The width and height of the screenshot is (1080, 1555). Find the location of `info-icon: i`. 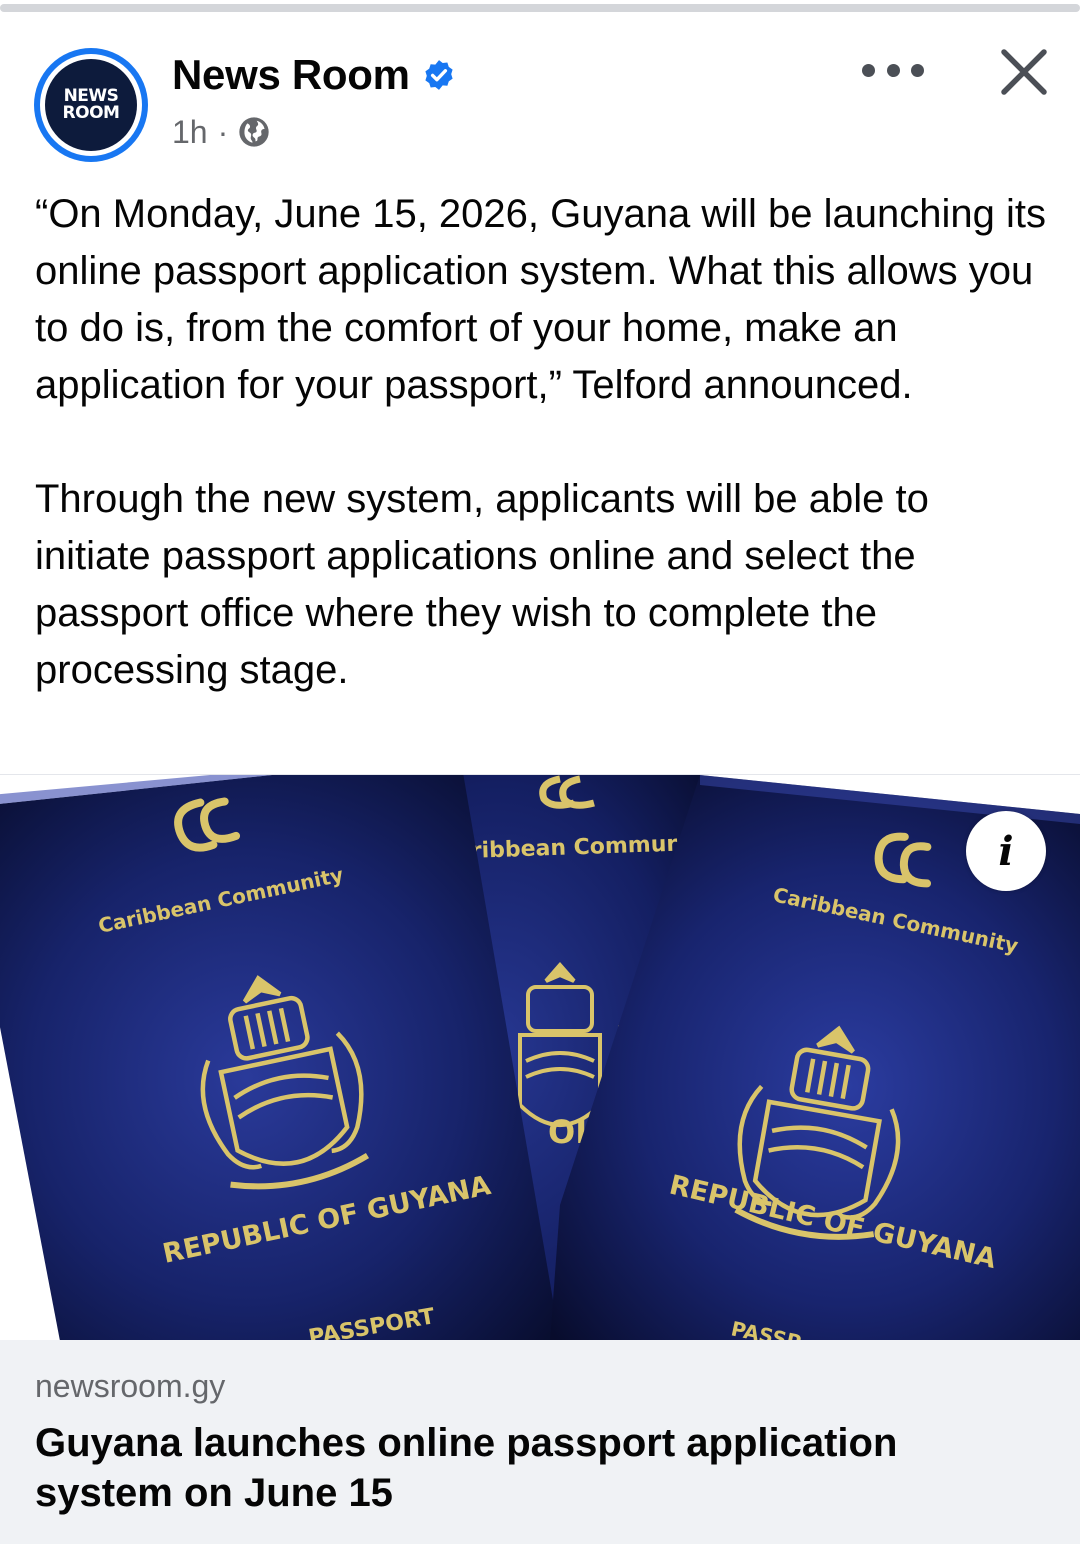

info-icon: i is located at coordinates (1006, 851).